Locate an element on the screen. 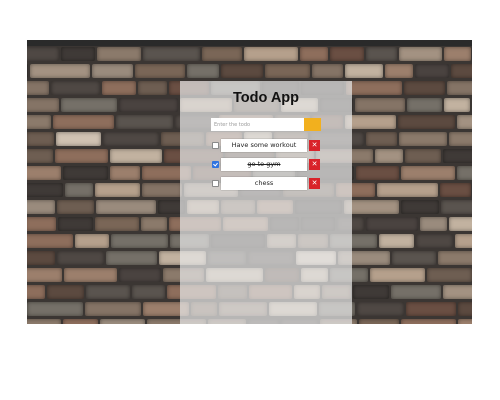  todo-item: go to gym ✕ is located at coordinates (266, 164).